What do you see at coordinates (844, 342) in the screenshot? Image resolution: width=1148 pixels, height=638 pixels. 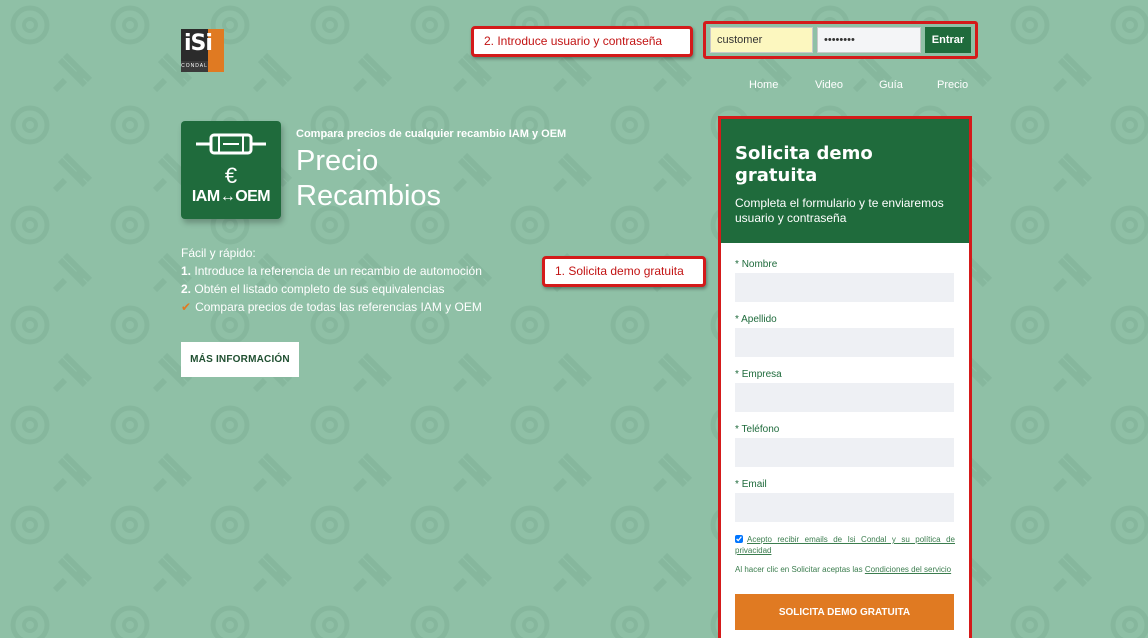 I see `apellido-input` at bounding box center [844, 342].